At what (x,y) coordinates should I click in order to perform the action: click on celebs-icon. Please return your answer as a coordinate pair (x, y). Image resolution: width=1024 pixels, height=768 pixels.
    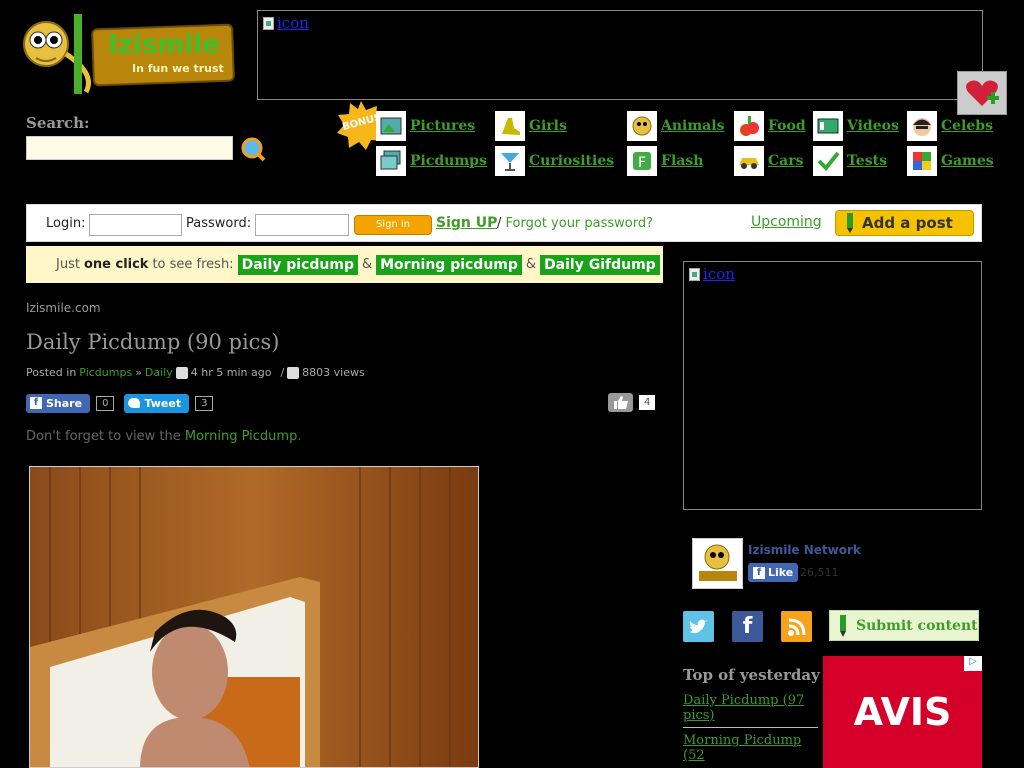
    Looking at the image, I should click on (922, 126).